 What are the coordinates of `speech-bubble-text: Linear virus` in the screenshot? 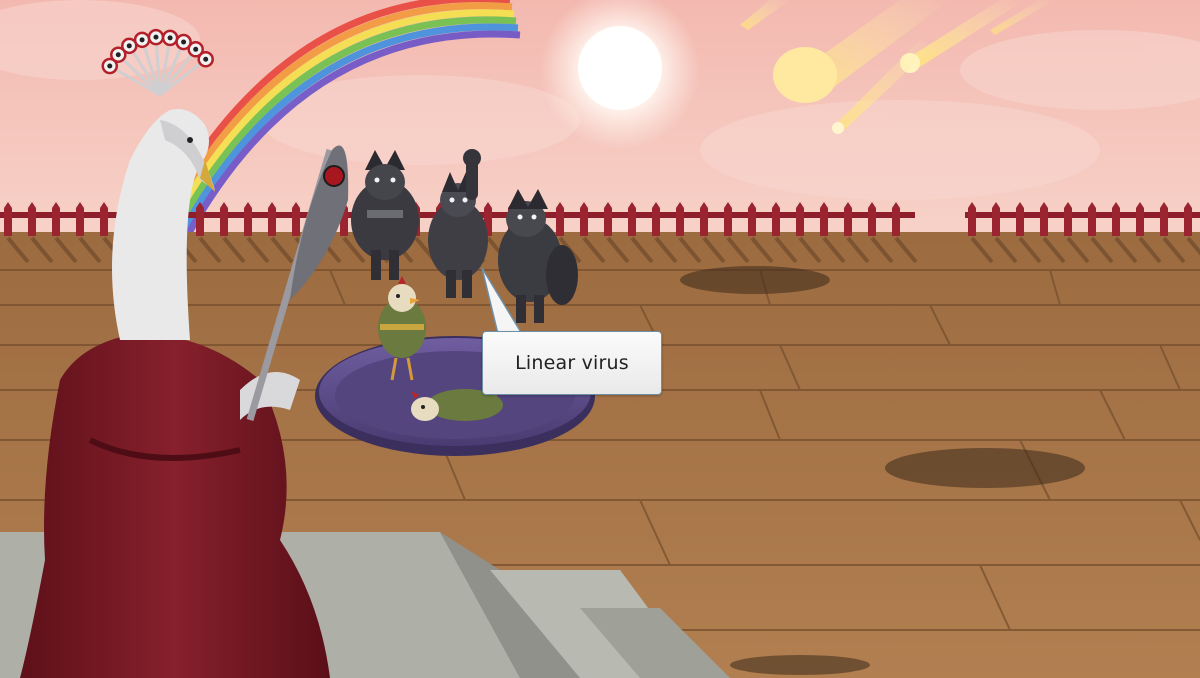 It's located at (572, 363).